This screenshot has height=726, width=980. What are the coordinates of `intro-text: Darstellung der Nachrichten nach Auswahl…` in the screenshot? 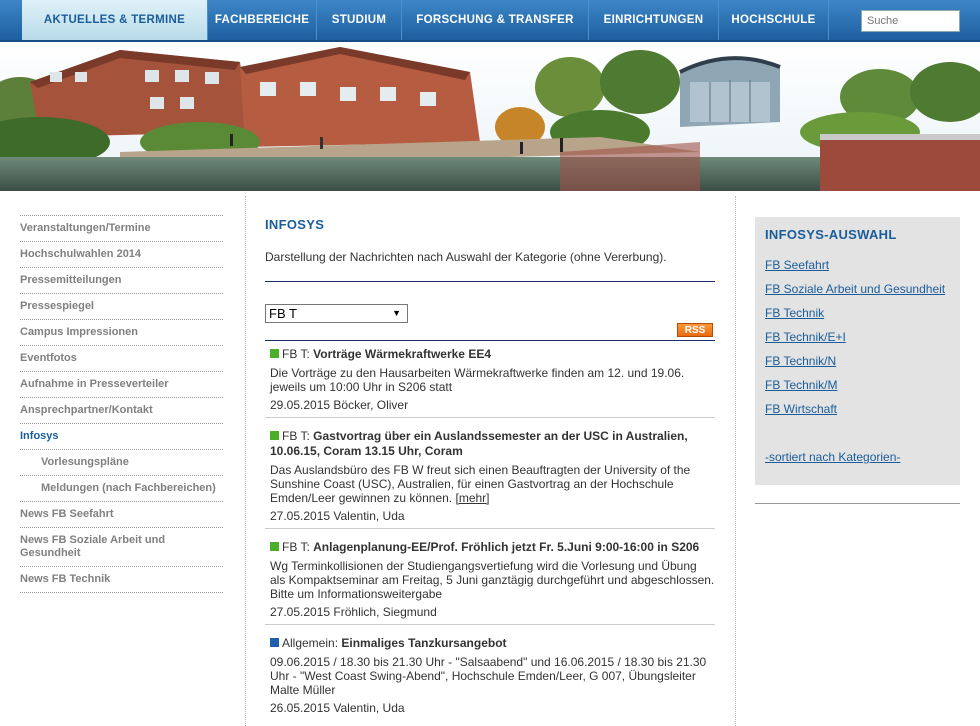 It's located at (466, 257).